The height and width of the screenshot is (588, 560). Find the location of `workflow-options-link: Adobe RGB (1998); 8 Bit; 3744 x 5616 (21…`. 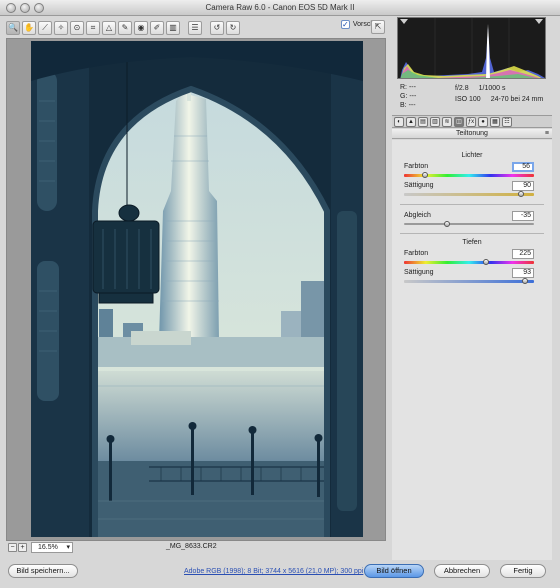

workflow-options-link: Adobe RGB (1998); 8 Bit; 3744 x 5616 (21… is located at coordinates (273, 571).